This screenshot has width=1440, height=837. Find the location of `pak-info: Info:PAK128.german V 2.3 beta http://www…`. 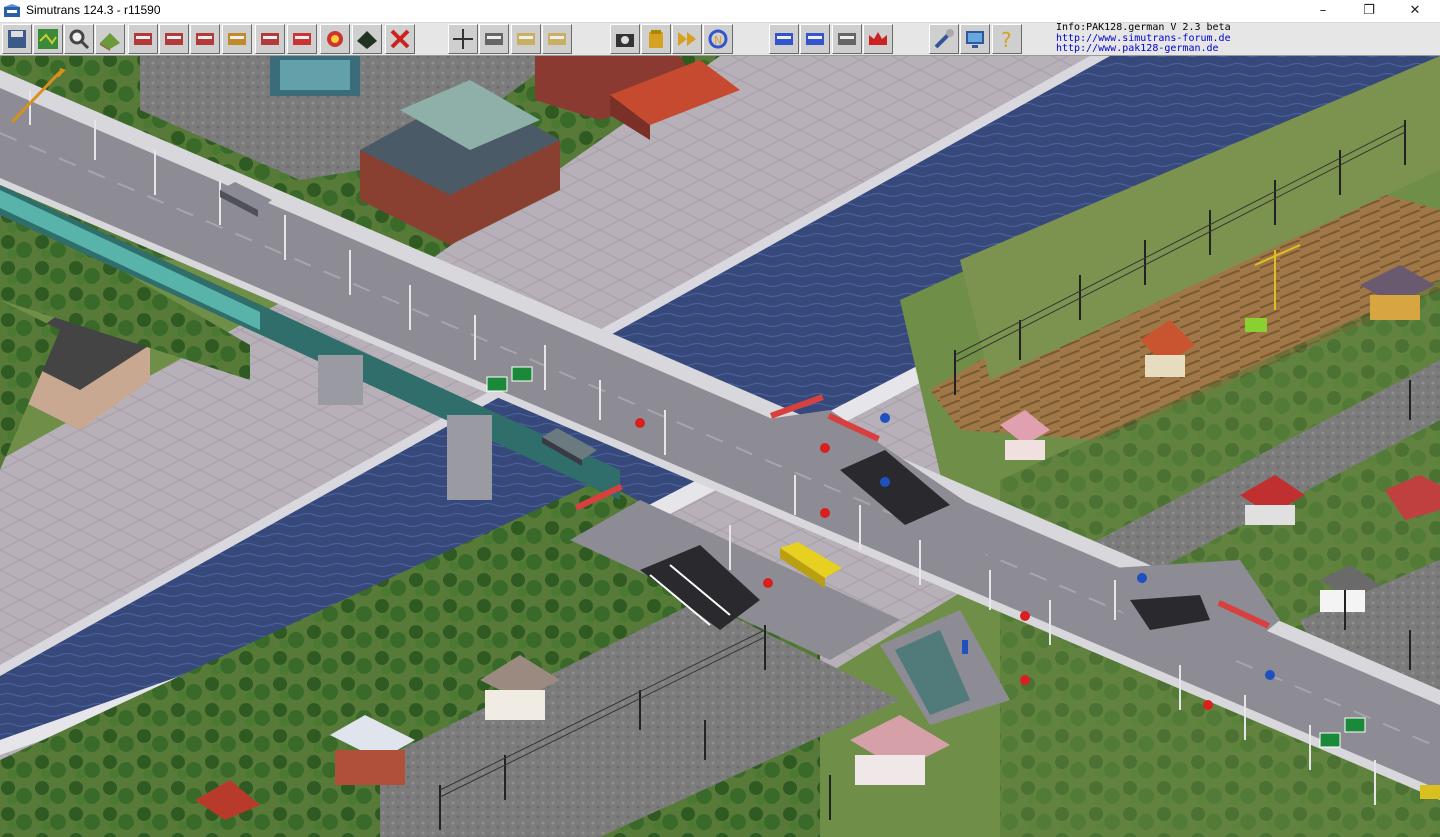

pak-info: Info:PAK128.german V 2.3 beta http://www… is located at coordinates (1143, 38).